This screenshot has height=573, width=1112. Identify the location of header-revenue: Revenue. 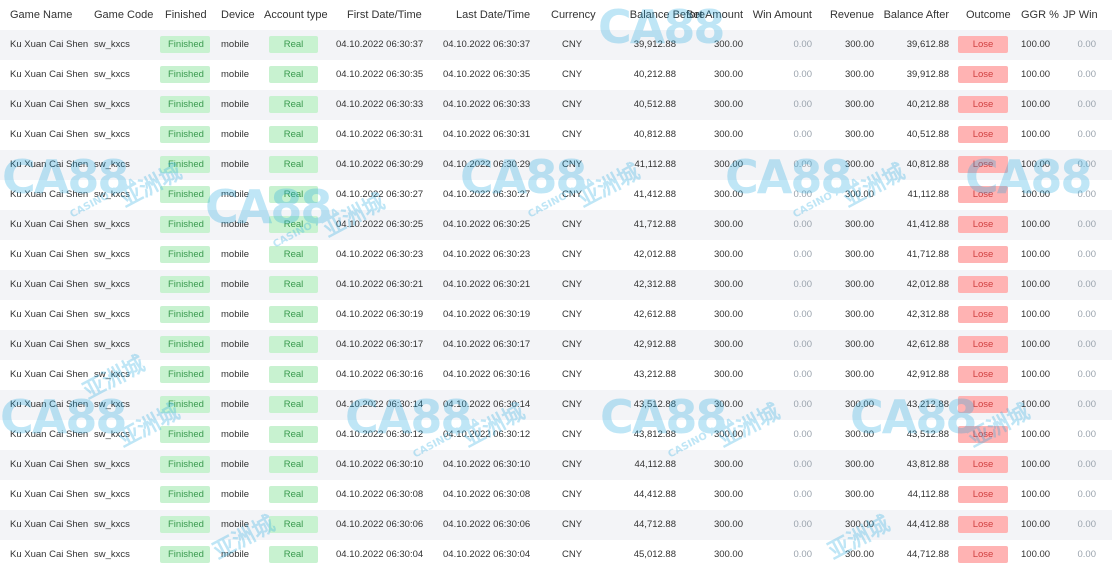
(852, 15).